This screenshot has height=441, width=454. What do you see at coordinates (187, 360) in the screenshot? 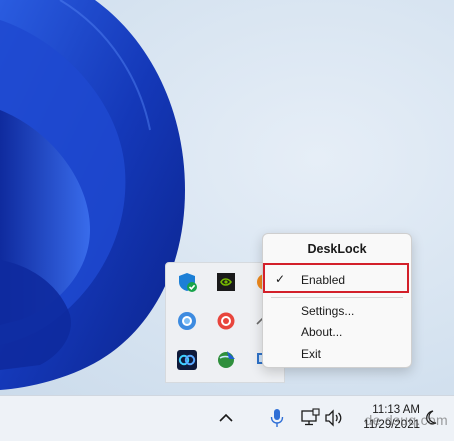
I see `webex-icon` at bounding box center [187, 360].